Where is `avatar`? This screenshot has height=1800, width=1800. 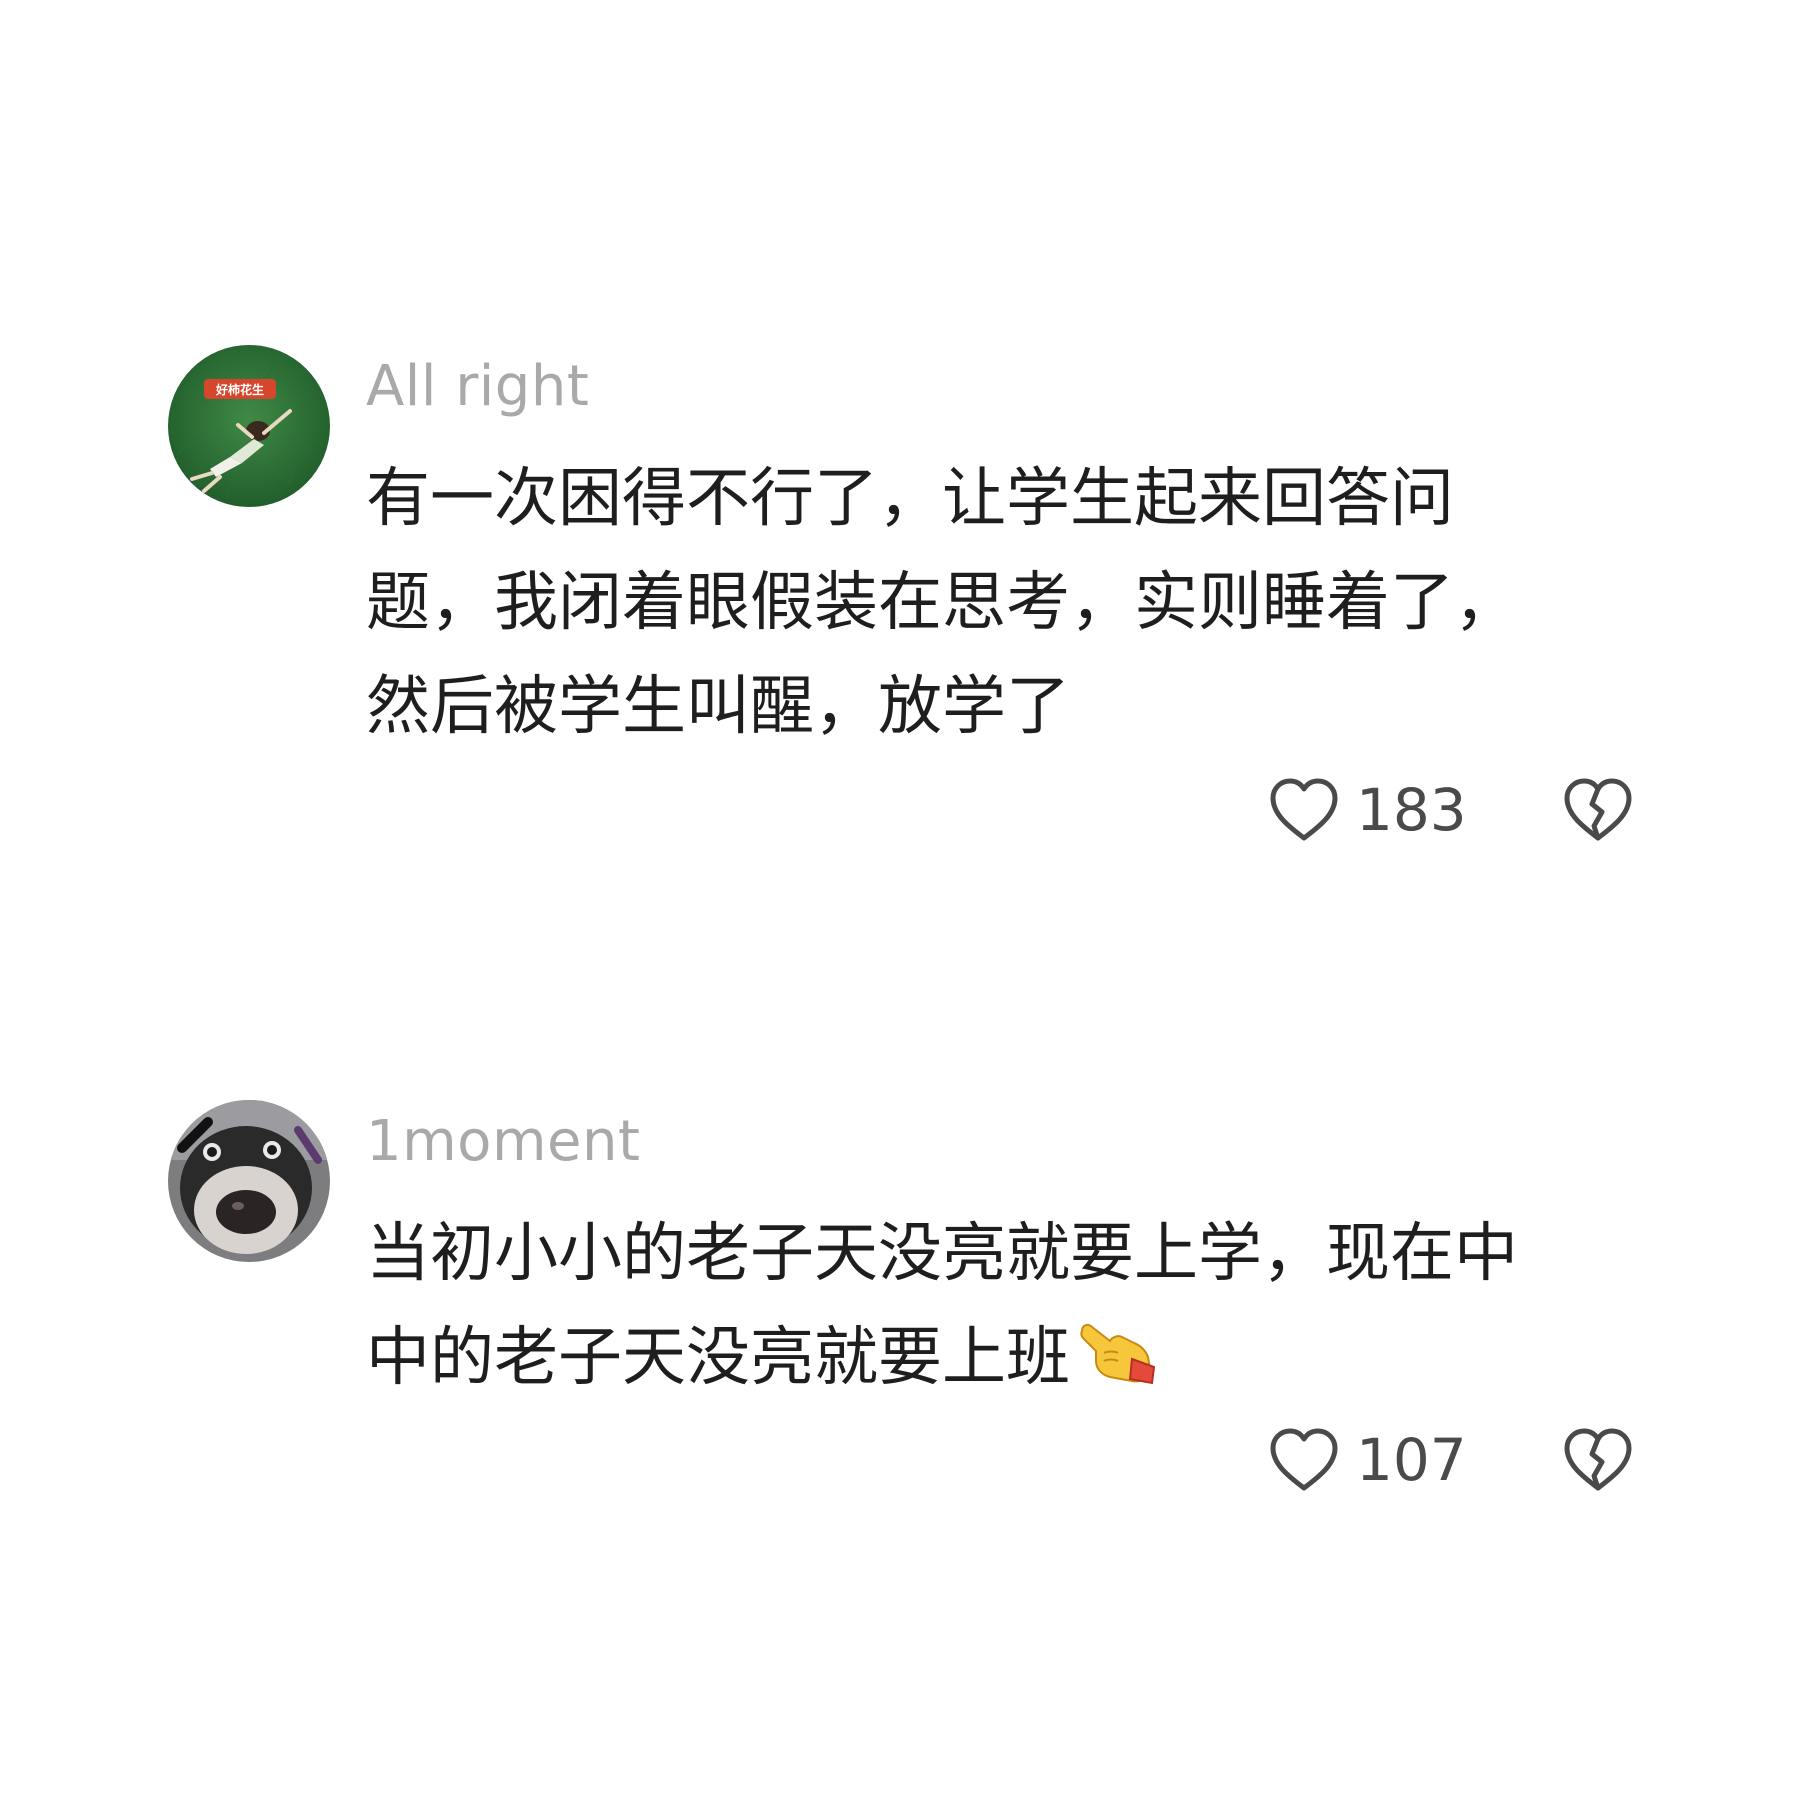 avatar is located at coordinates (249, 1181).